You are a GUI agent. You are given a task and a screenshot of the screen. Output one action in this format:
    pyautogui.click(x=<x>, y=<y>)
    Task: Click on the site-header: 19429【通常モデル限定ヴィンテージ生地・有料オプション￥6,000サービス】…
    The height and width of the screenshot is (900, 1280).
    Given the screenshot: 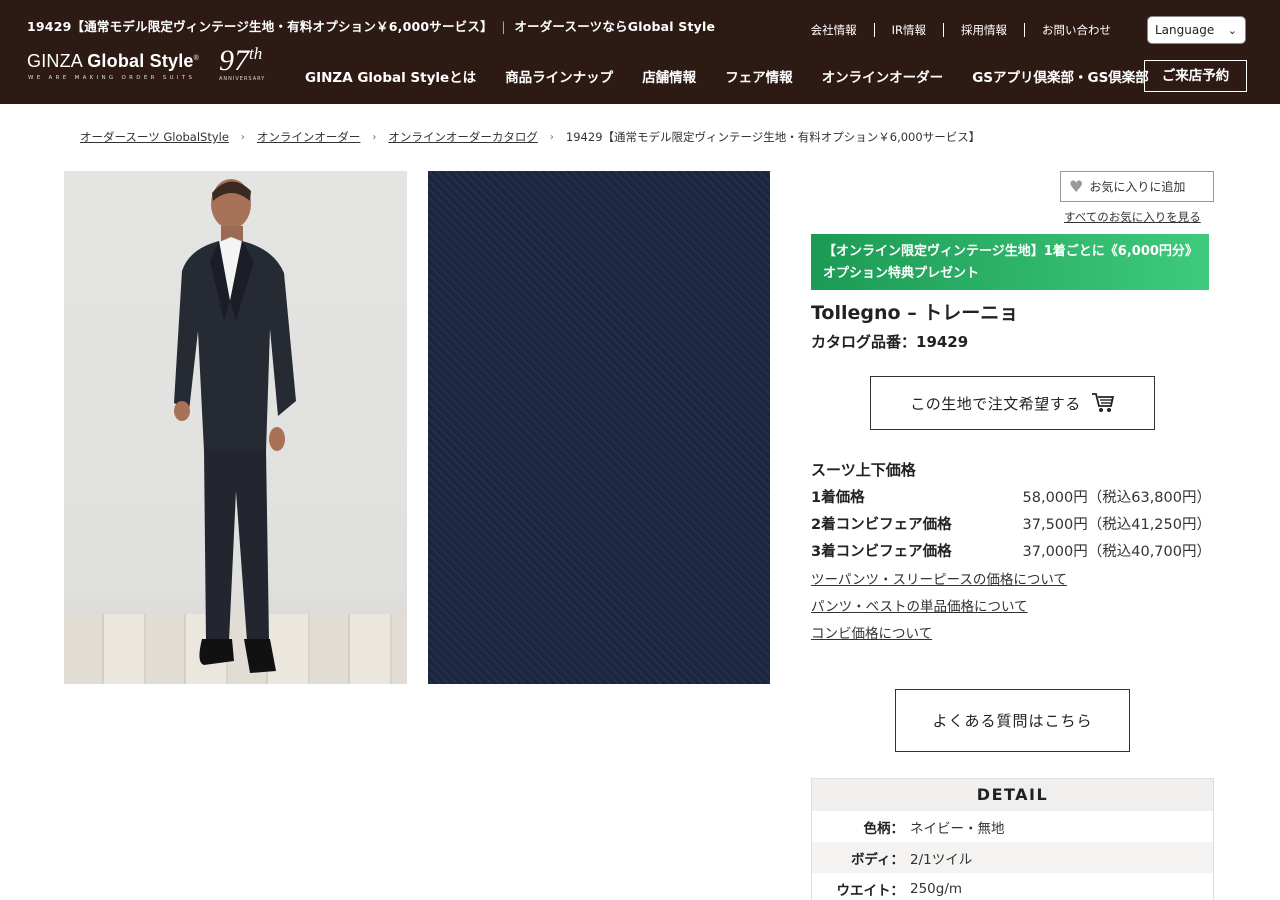 What is the action you would take?
    pyautogui.click(x=640, y=52)
    